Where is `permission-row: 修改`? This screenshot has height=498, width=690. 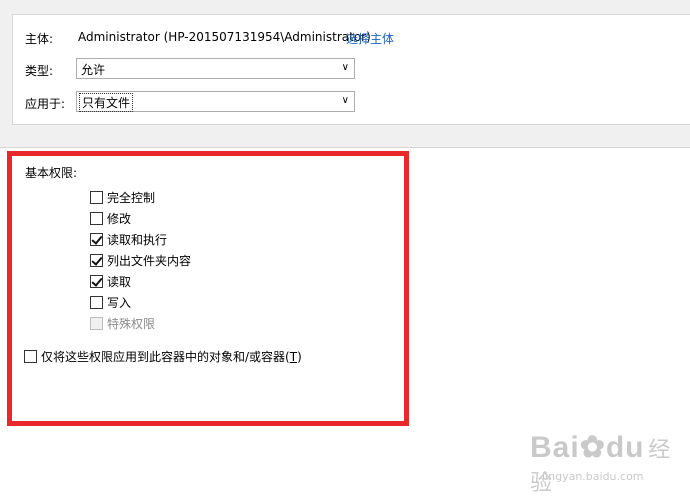 permission-row: 修改 is located at coordinates (110, 218).